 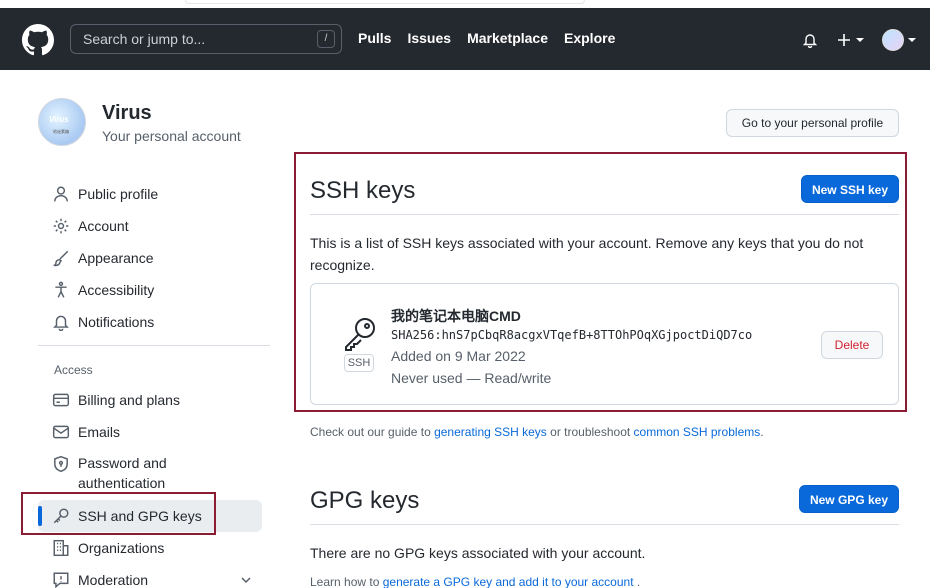 I want to click on go-to-profile-button: Go to your personal profile, so click(x=812, y=123).